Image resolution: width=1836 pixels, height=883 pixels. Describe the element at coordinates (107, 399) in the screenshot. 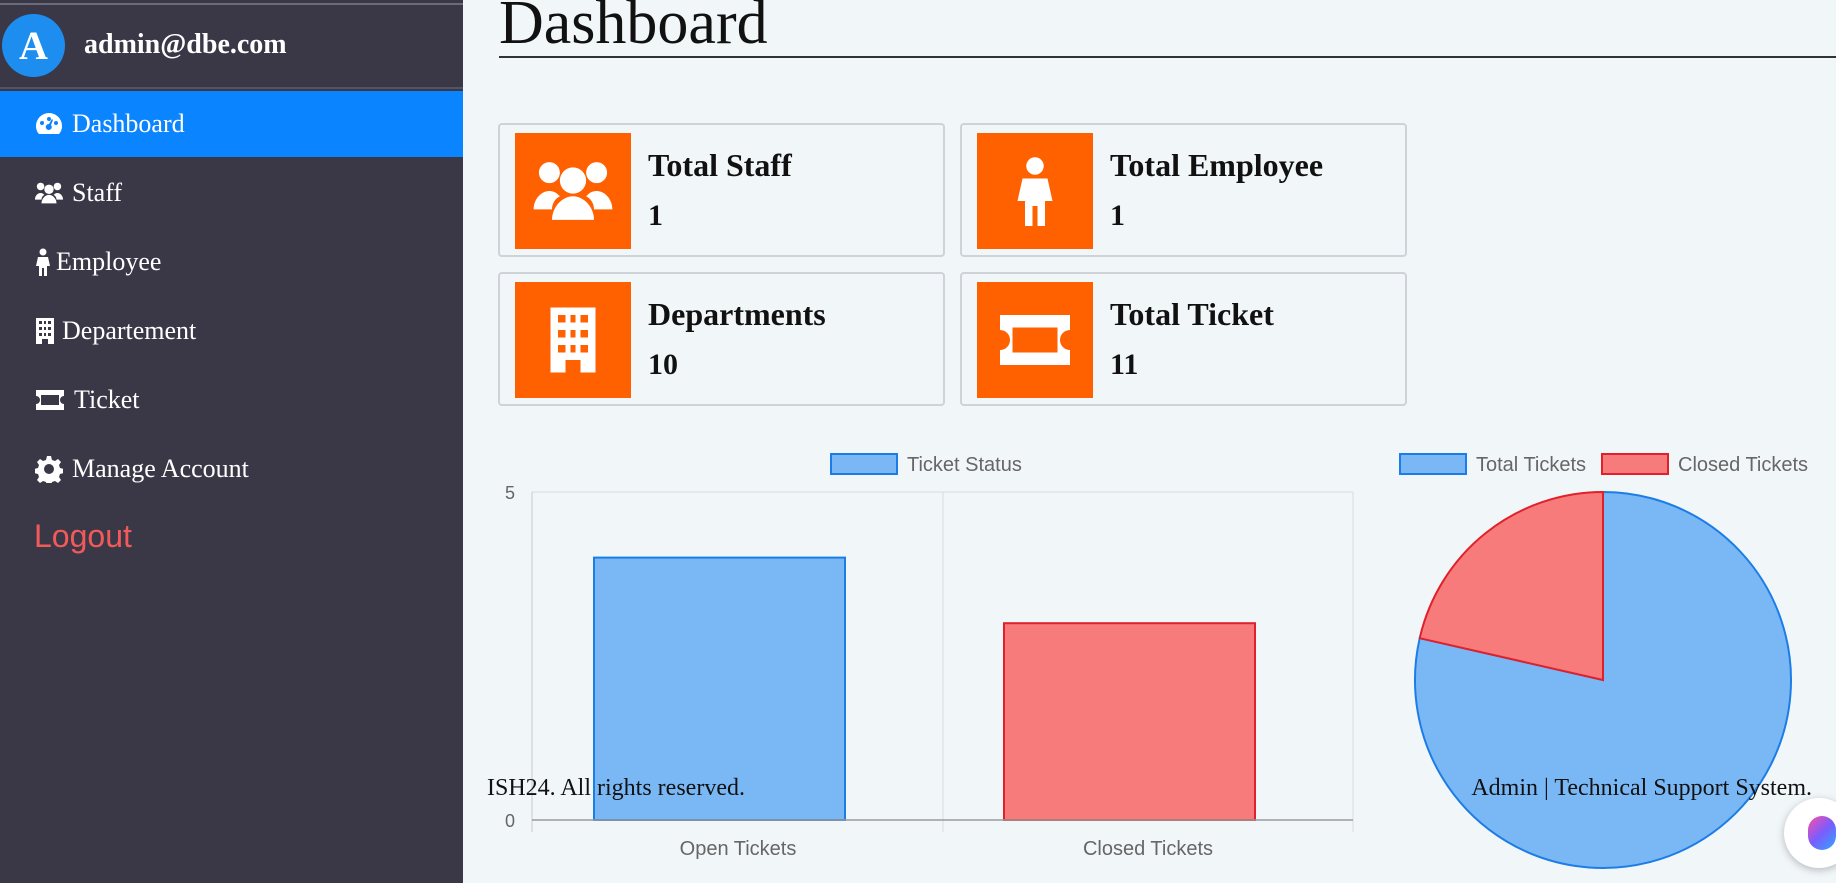

I see `sidebar-item-label: Ticket` at that location.